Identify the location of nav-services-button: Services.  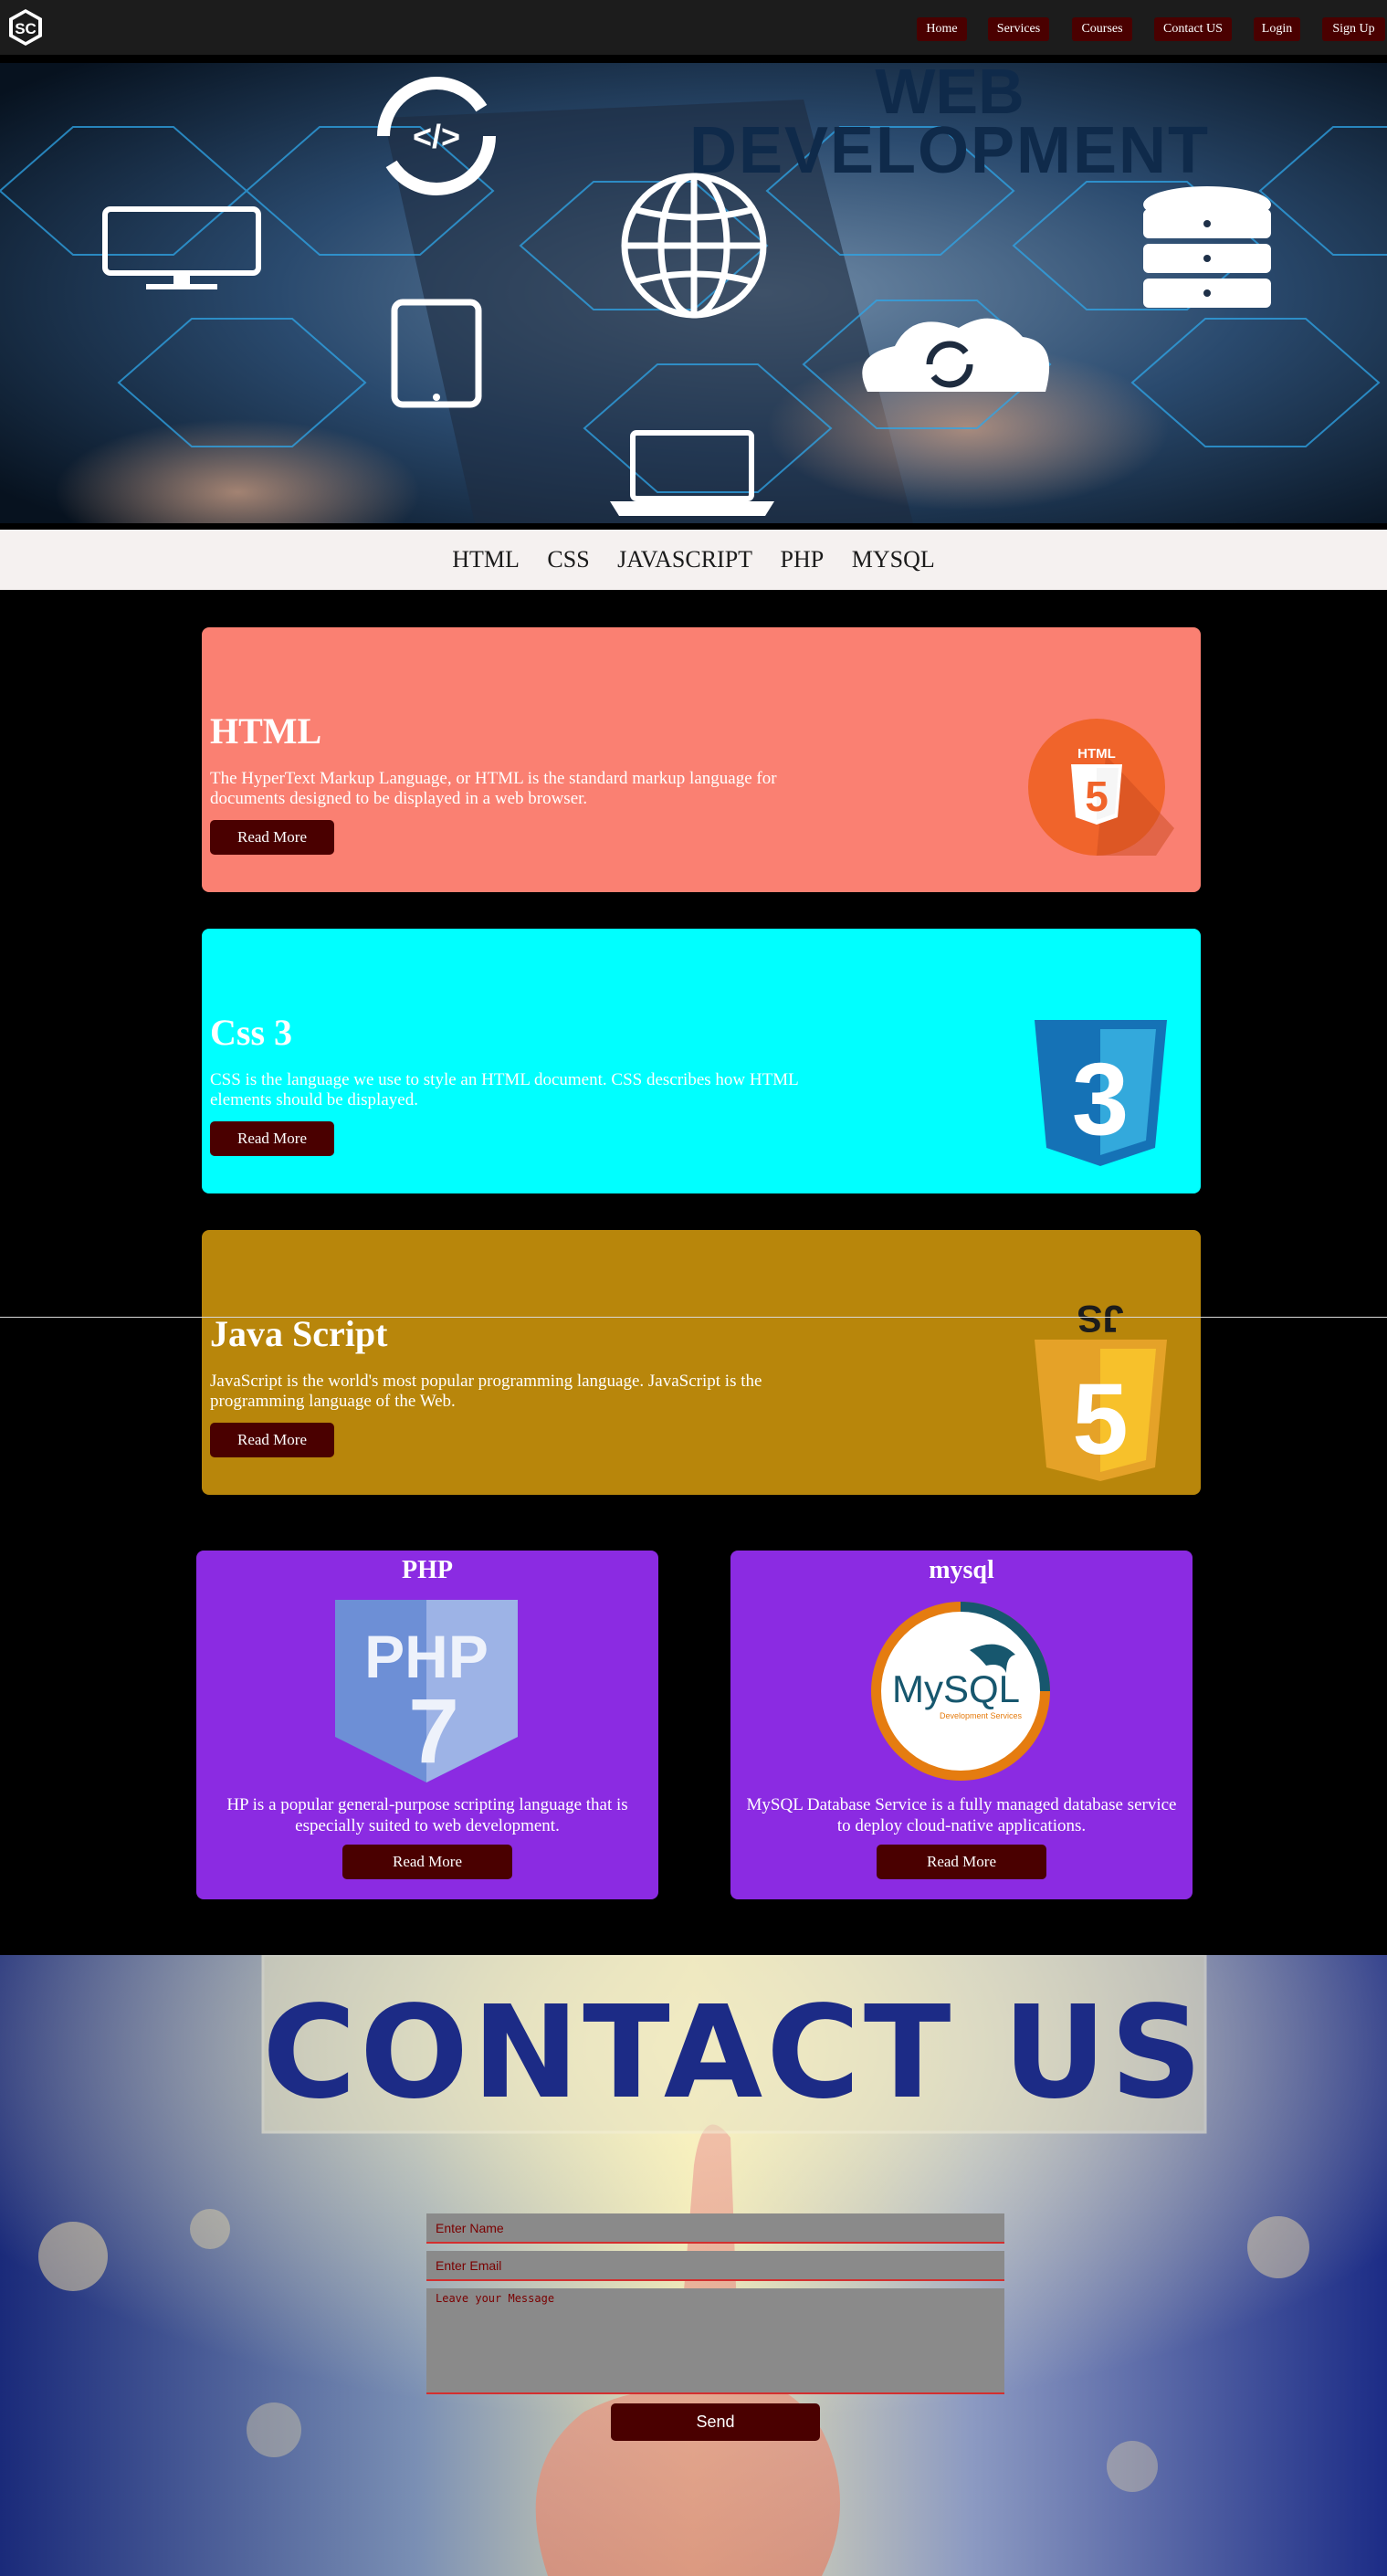
(1019, 29).